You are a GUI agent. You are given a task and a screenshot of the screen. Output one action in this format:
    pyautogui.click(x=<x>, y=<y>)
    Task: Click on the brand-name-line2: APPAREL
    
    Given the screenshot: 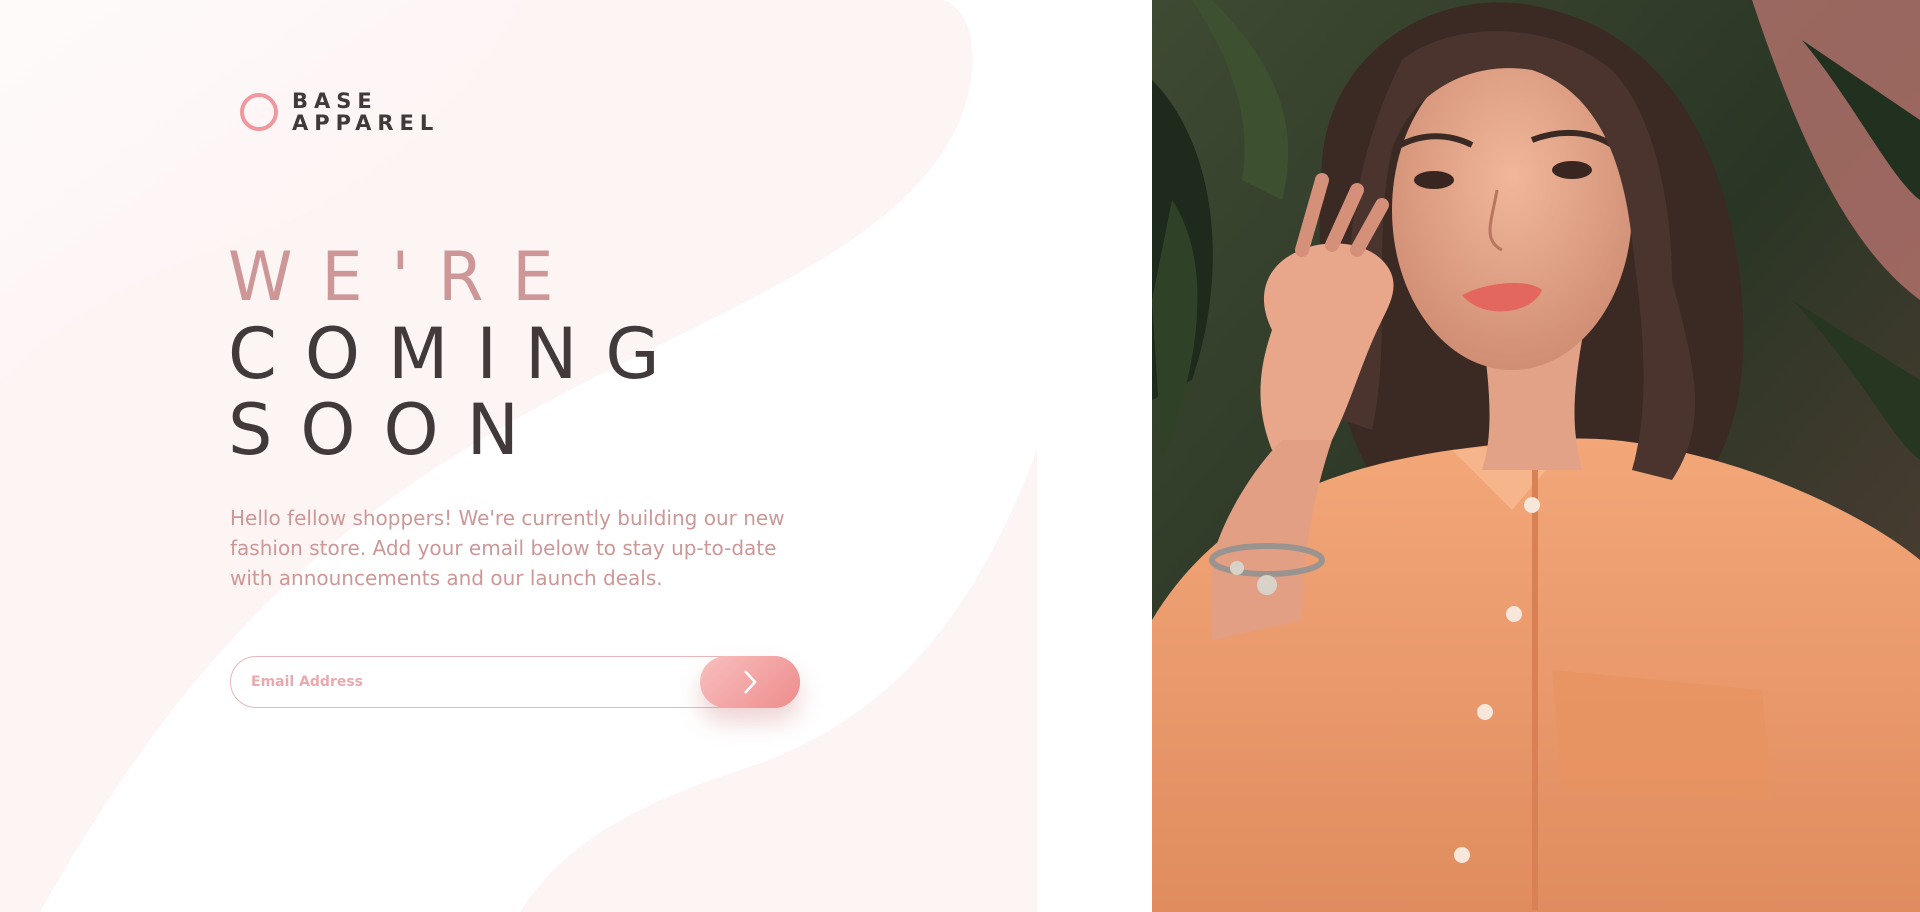 What is the action you would take?
    pyautogui.click(x=366, y=123)
    